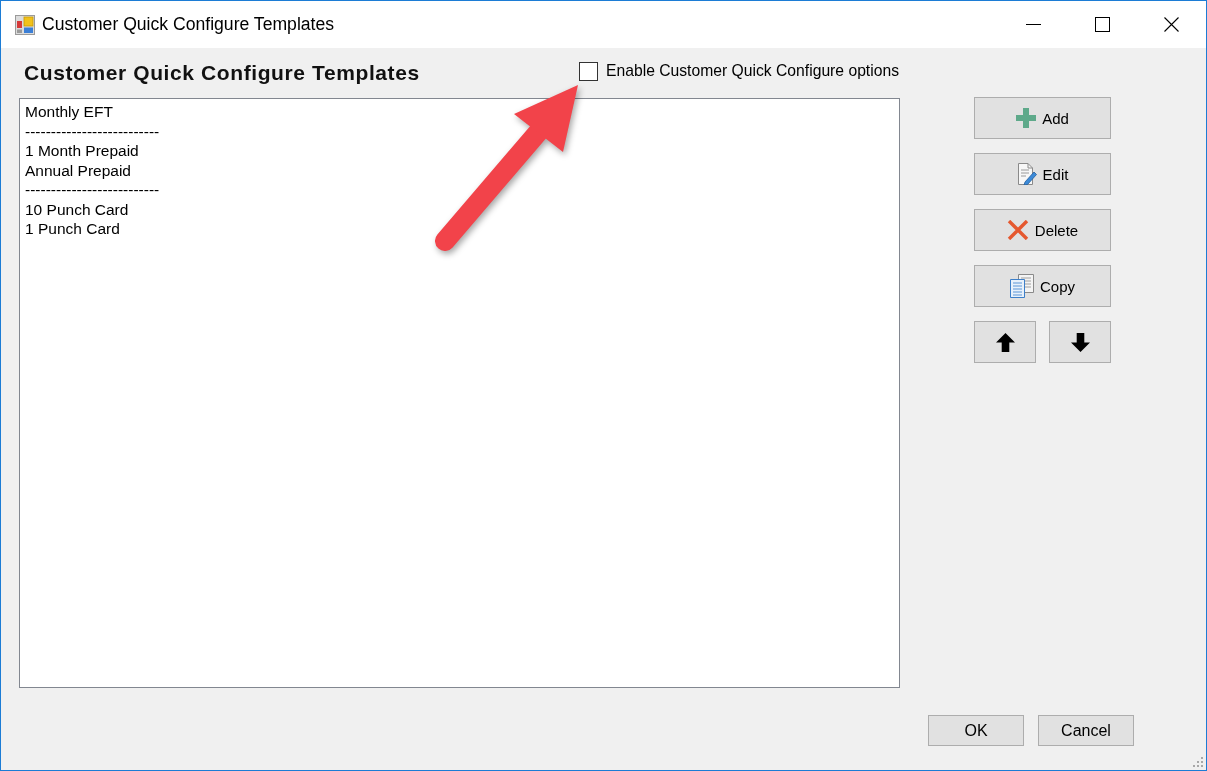 The image size is (1207, 771). What do you see at coordinates (1102, 24) in the screenshot?
I see `maximize-icon` at bounding box center [1102, 24].